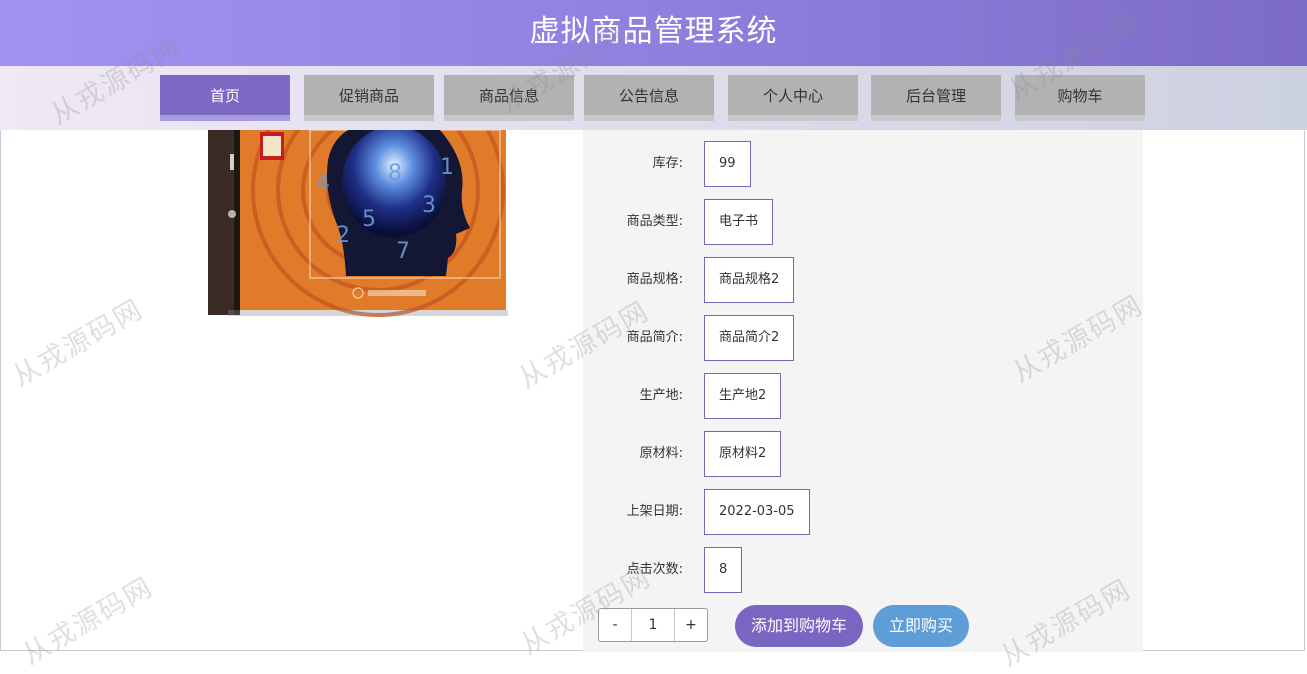  Describe the element at coordinates (863, 280) in the screenshot. I see `field-row-spec: 商品规格: 商品规格2` at that location.